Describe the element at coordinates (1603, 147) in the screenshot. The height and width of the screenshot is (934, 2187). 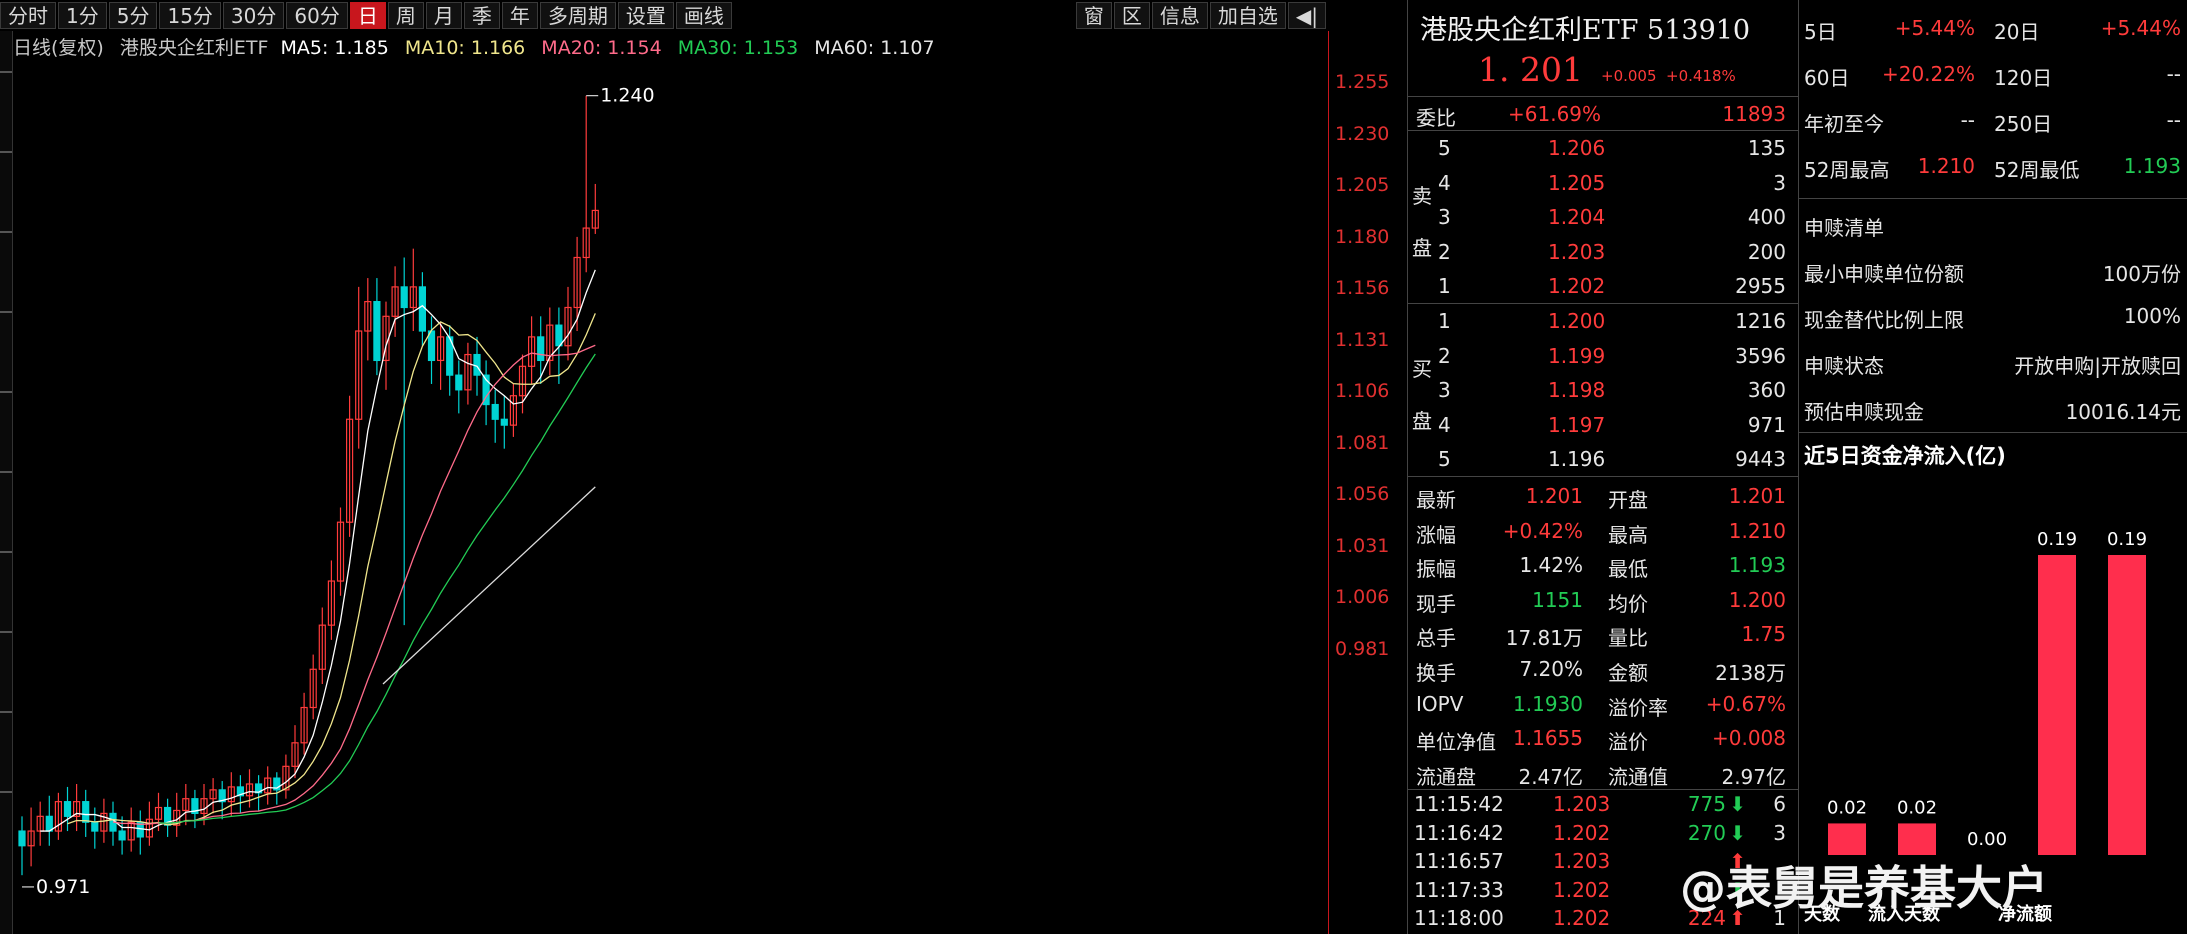
I see `sell-level-row: 5 1.206 135` at that location.